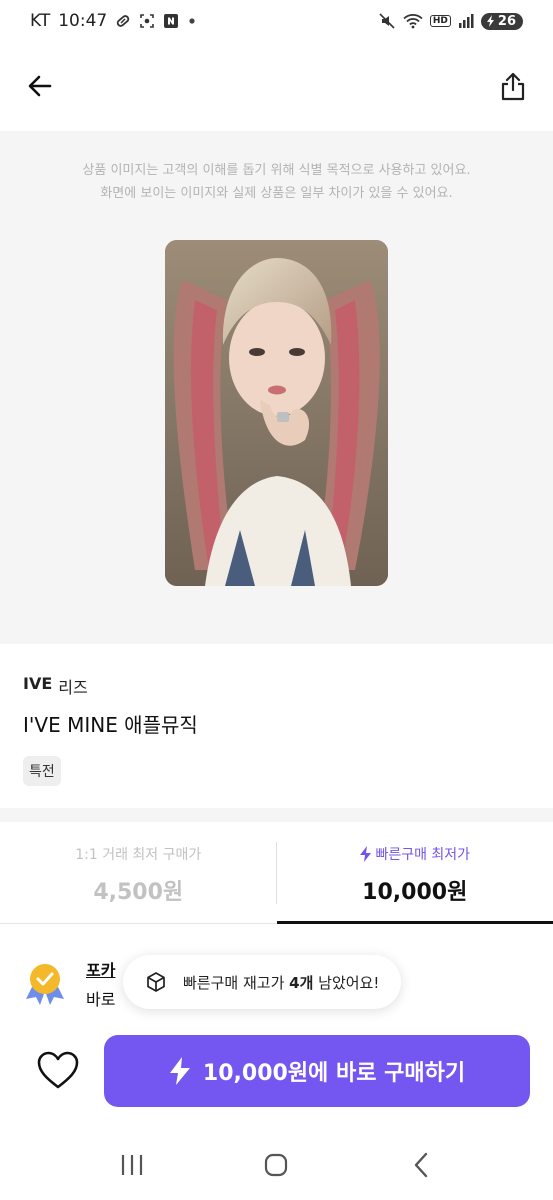 The width and height of the screenshot is (553, 1200). Describe the element at coordinates (101, 999) in the screenshot. I see `seller-subtitle: 바로` at that location.